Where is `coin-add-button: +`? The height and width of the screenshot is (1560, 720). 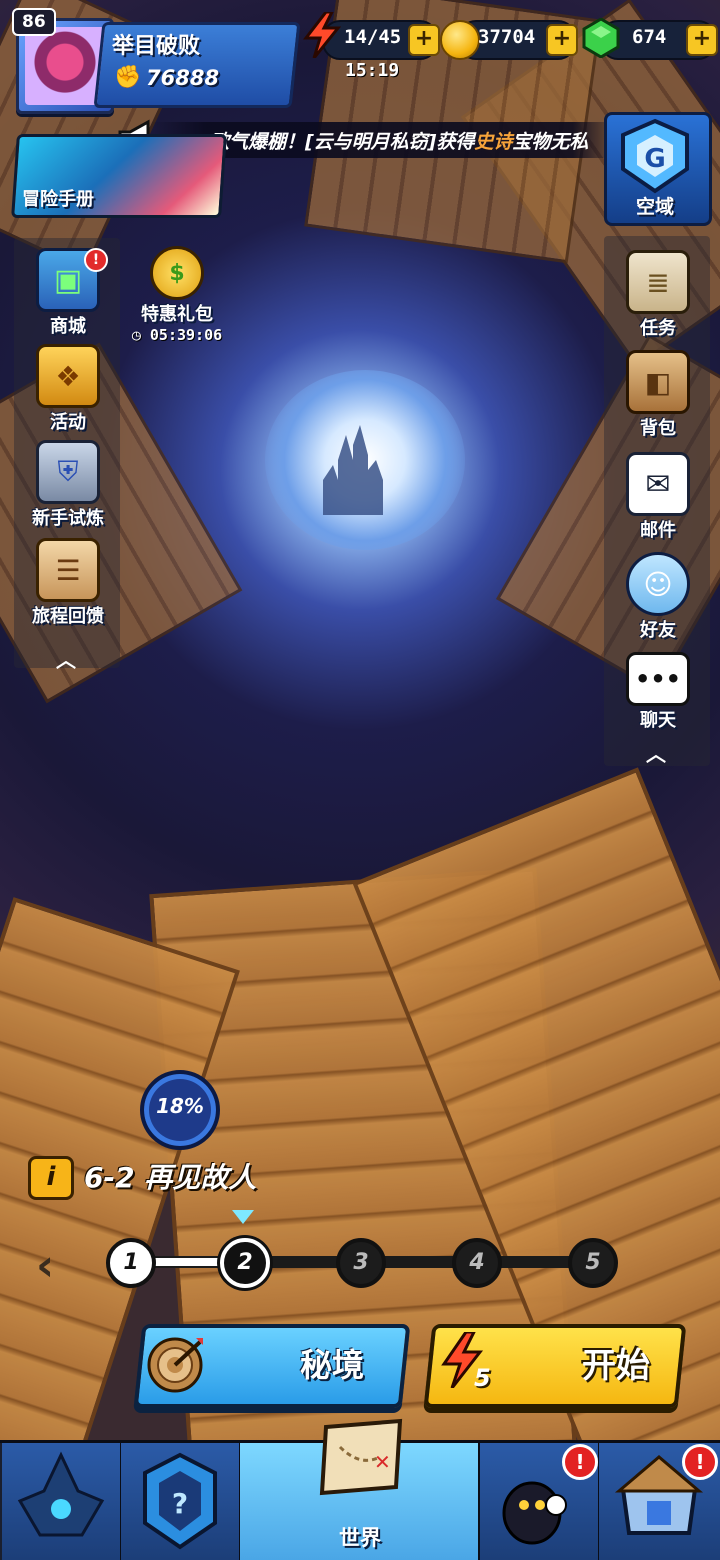
coin-add-button: + is located at coordinates (562, 40).